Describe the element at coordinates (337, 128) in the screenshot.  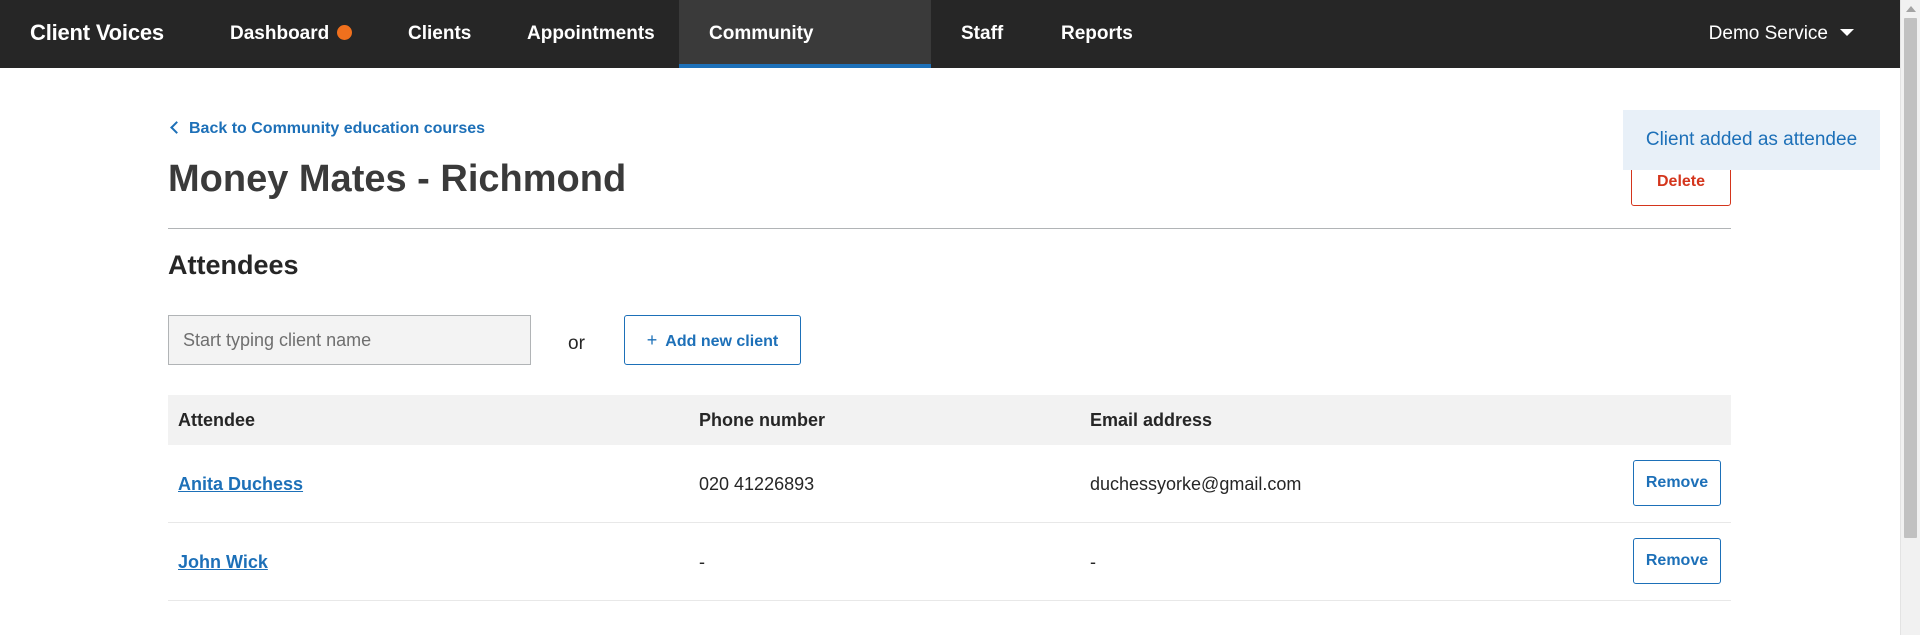
I see `back-link-label: Back to Community education courses` at that location.